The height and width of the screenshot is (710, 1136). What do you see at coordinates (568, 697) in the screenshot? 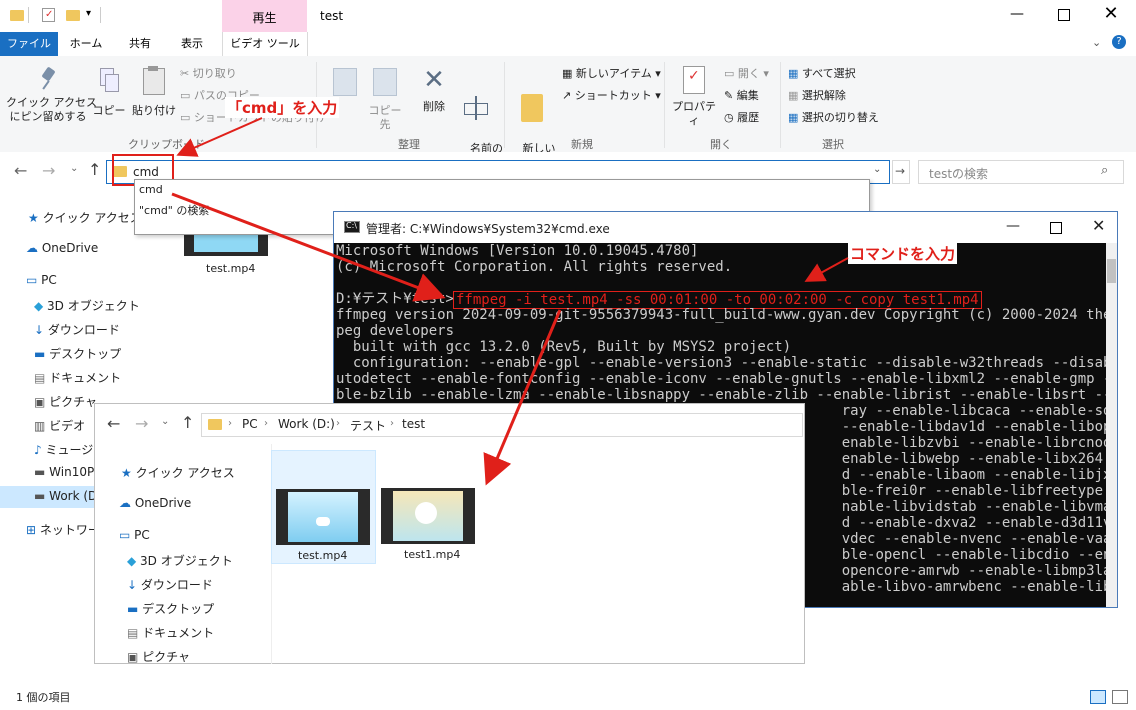
I see `status-bar: 1 個の項目` at bounding box center [568, 697].